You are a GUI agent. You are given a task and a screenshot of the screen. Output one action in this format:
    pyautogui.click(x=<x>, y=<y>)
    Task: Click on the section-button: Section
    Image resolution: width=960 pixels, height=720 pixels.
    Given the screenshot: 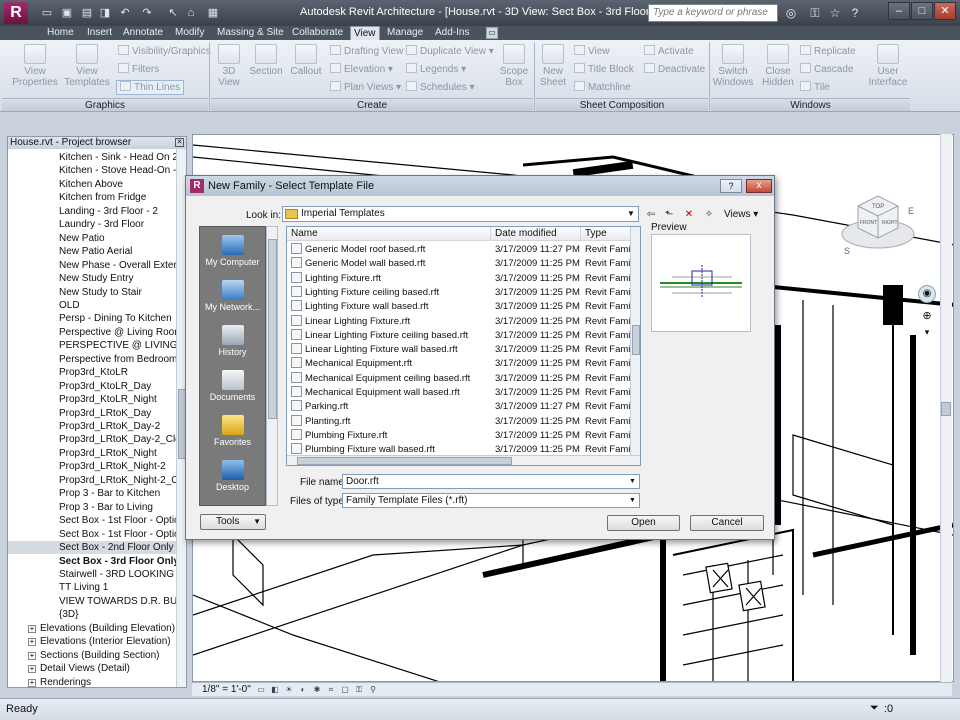 What is the action you would take?
    pyautogui.click(x=266, y=60)
    